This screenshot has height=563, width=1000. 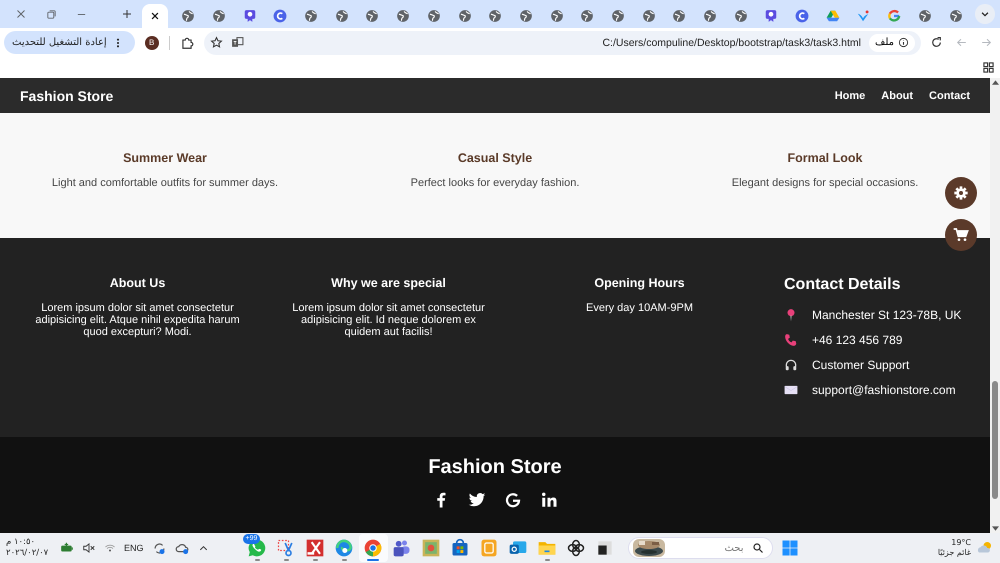 What do you see at coordinates (134, 548) in the screenshot?
I see `language-indicator: ENG` at bounding box center [134, 548].